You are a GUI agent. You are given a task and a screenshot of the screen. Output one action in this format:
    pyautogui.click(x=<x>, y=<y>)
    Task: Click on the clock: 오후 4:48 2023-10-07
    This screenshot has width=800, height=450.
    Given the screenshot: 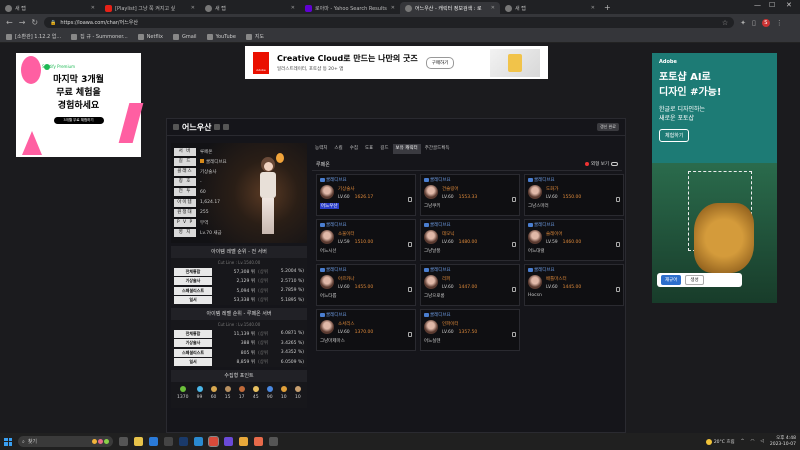 What is the action you would take?
    pyautogui.click(x=783, y=442)
    